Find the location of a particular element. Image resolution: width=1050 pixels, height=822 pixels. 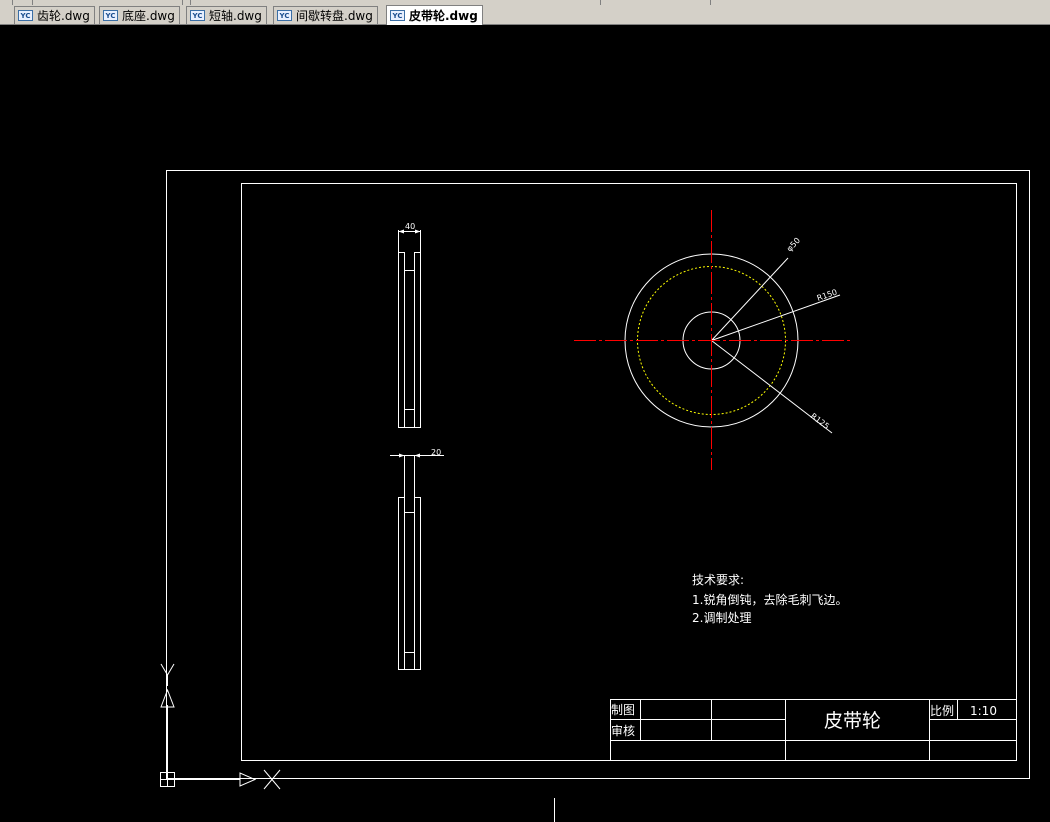

tab-base: YC 底座.dwg is located at coordinates (139, 15).